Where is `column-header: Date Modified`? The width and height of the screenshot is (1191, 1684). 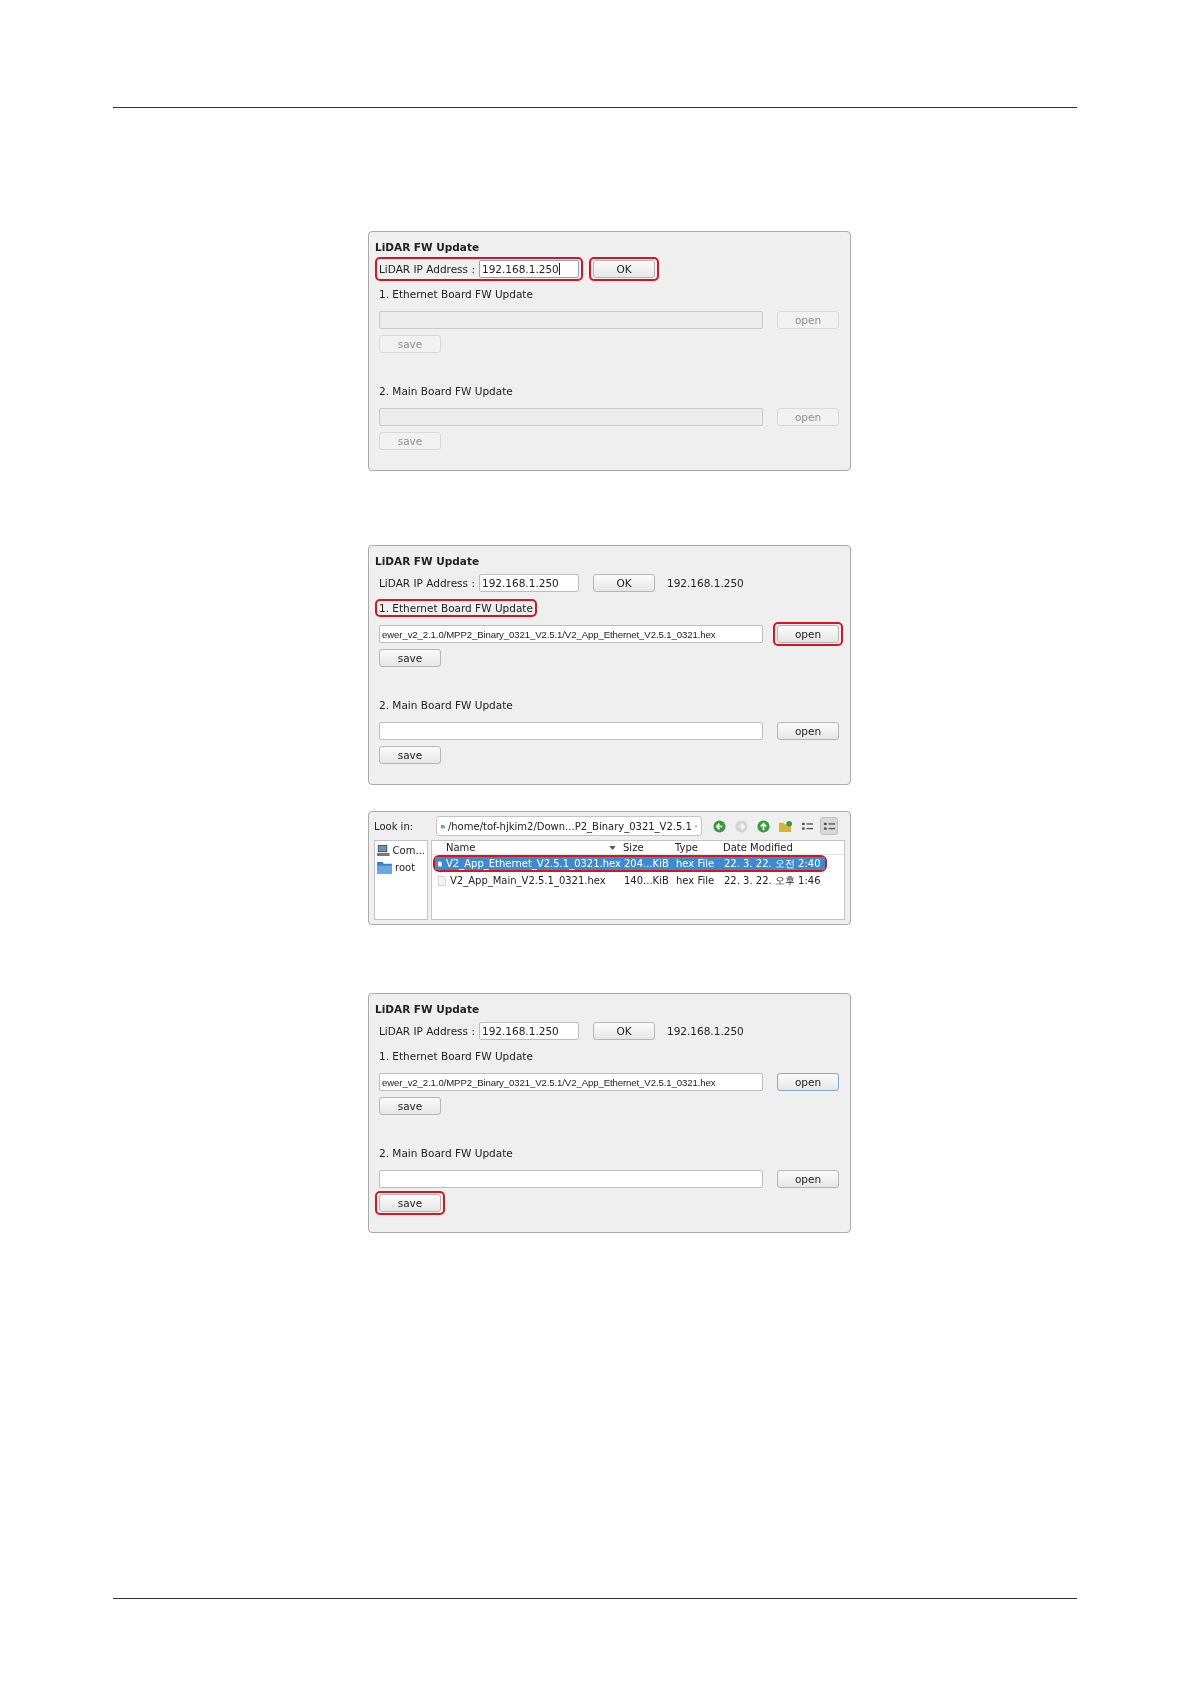 column-header: Date Modified is located at coordinates (772, 847).